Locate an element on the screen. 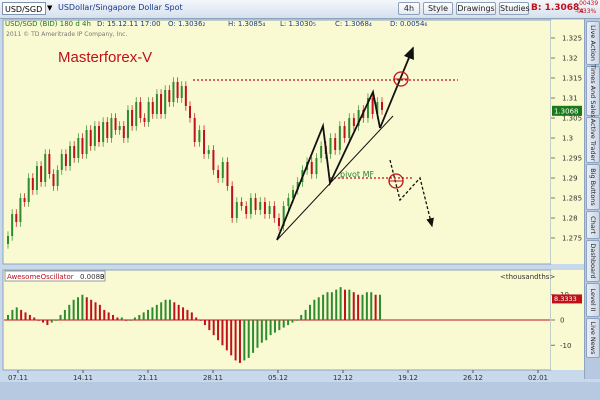 This screenshot has height=400, width=600. chart-info-low: L: 1.3030₅ is located at coordinates (298, 24).